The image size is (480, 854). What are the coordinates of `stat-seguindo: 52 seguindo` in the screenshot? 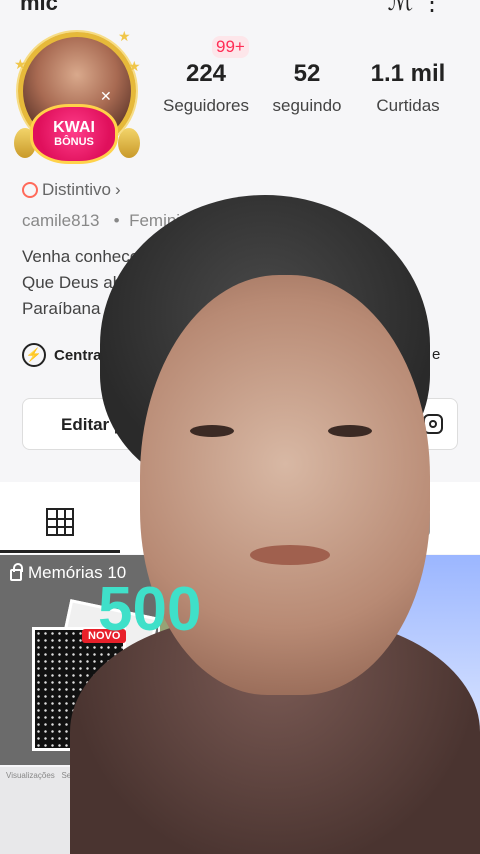 It's located at (307, 88).